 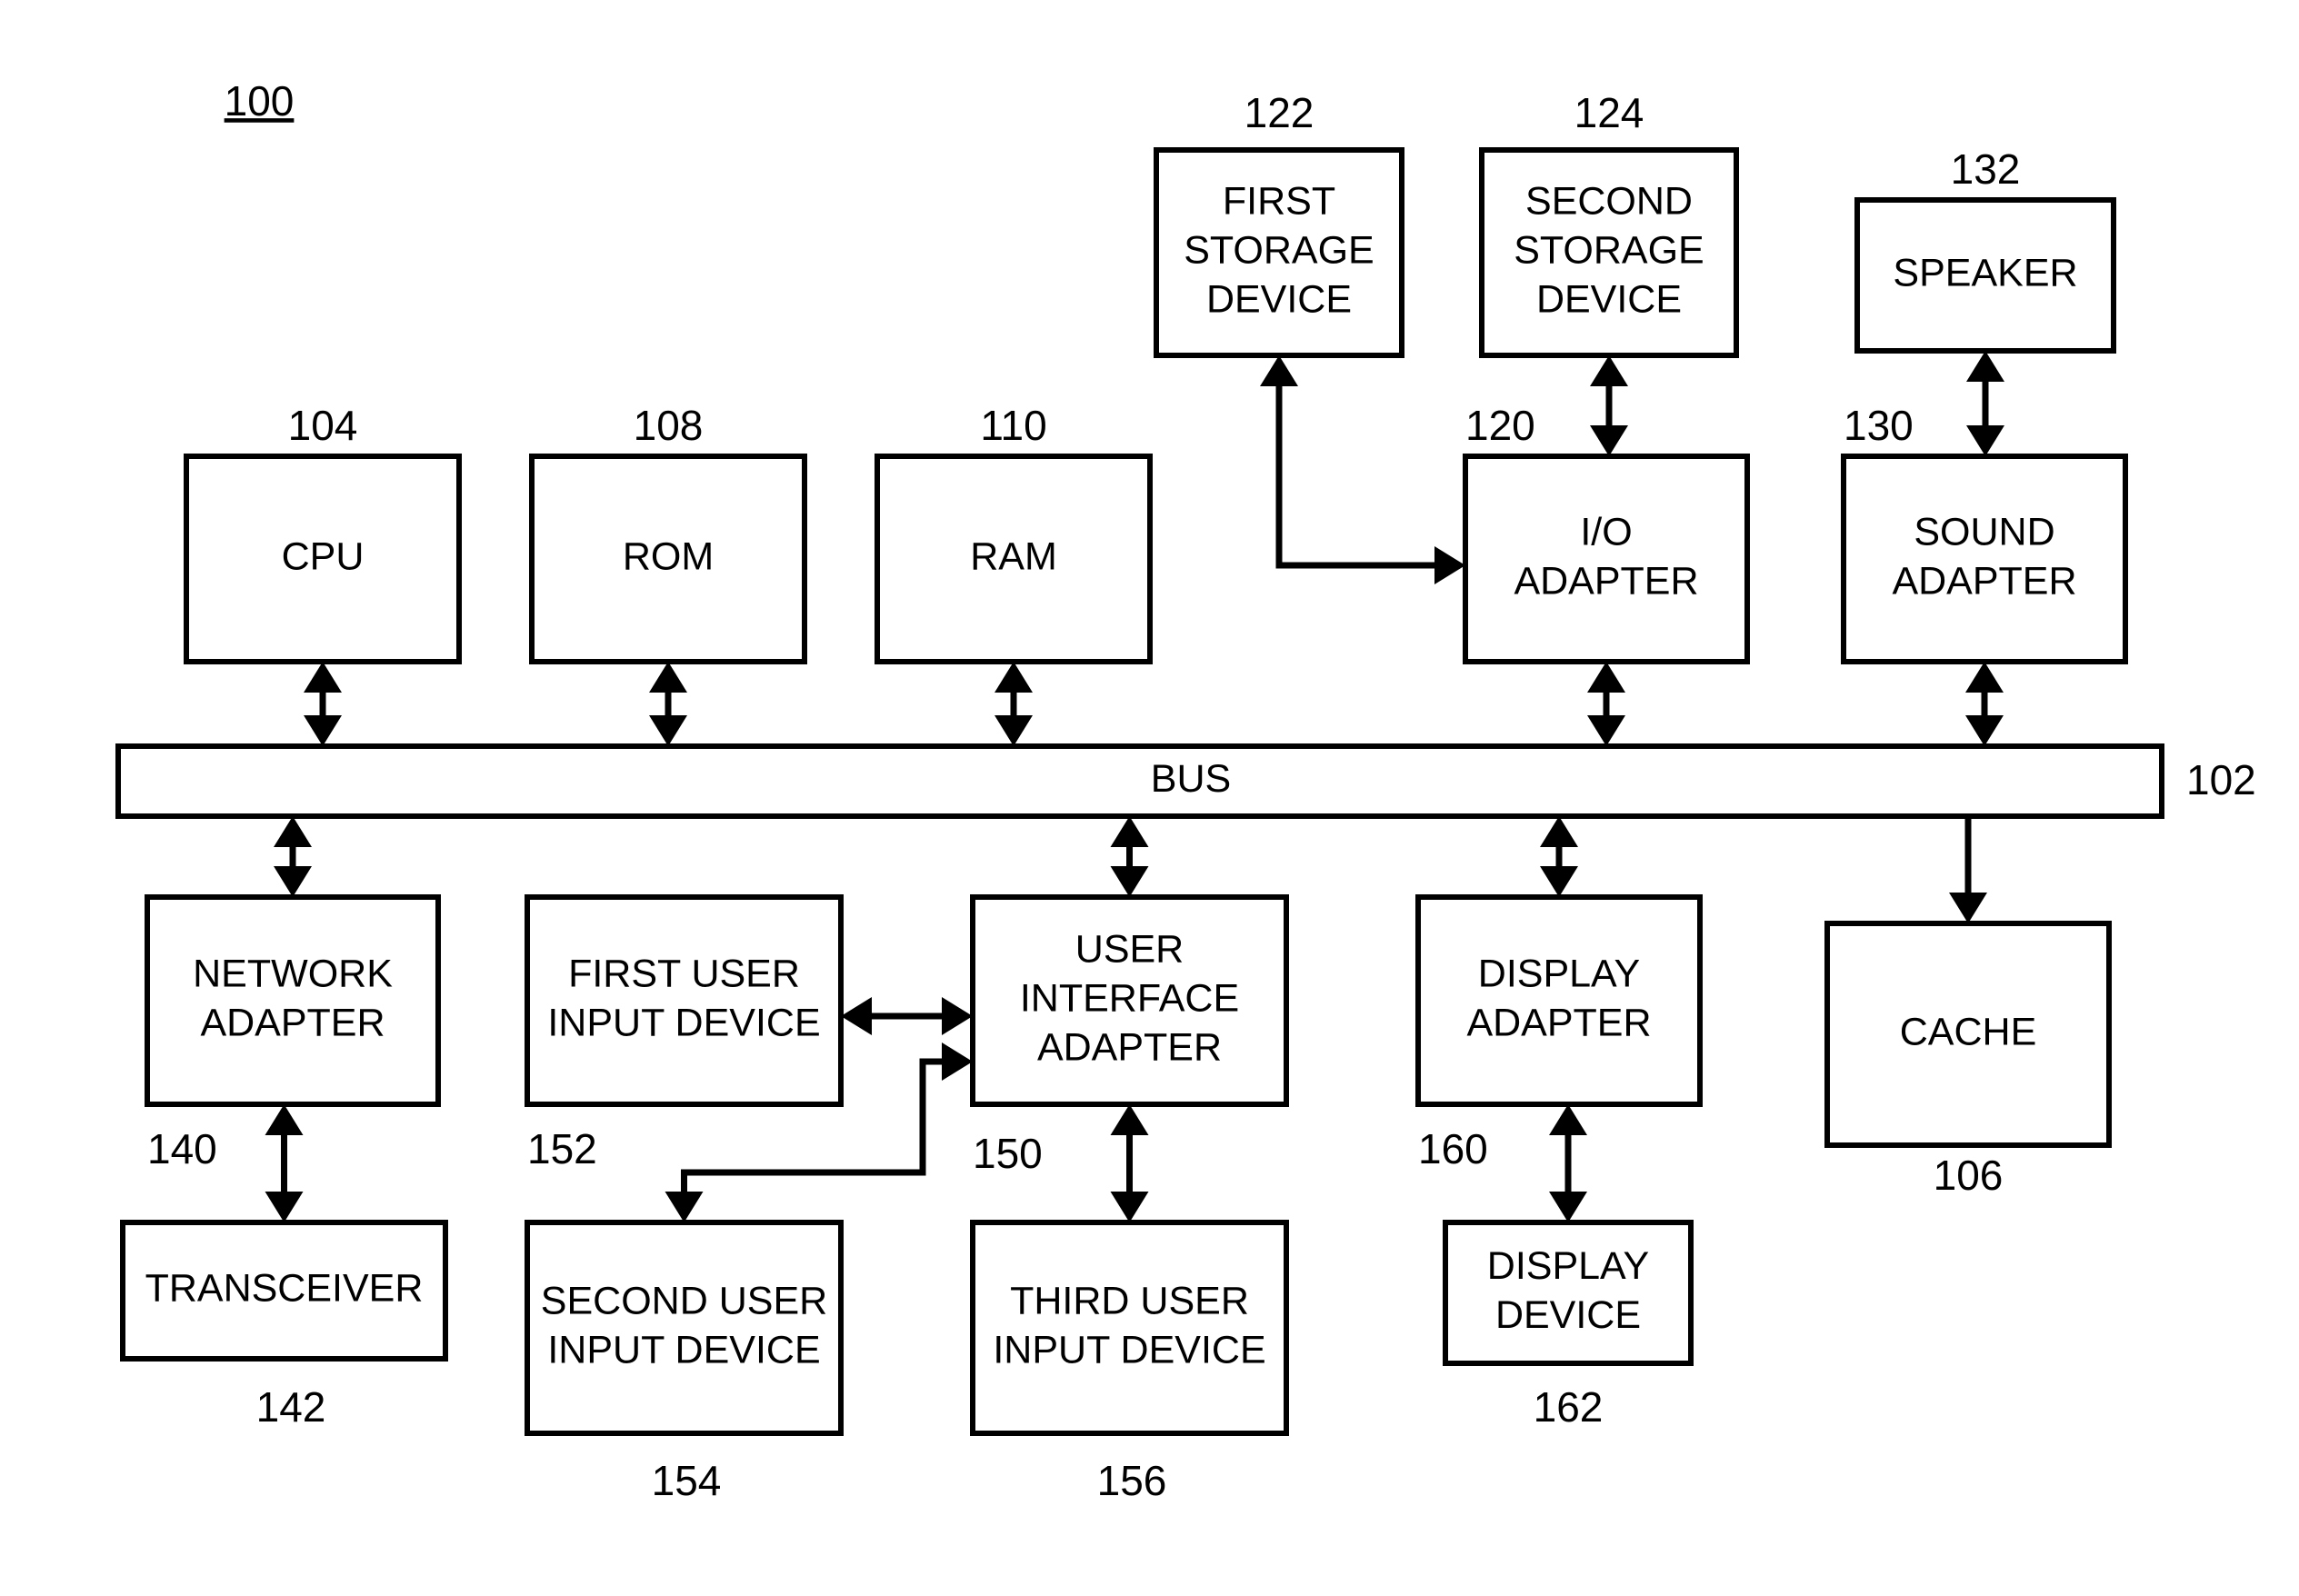 What do you see at coordinates (1362, 469) in the screenshot?
I see `connector-first-storage-to-io-adapter` at bounding box center [1362, 469].